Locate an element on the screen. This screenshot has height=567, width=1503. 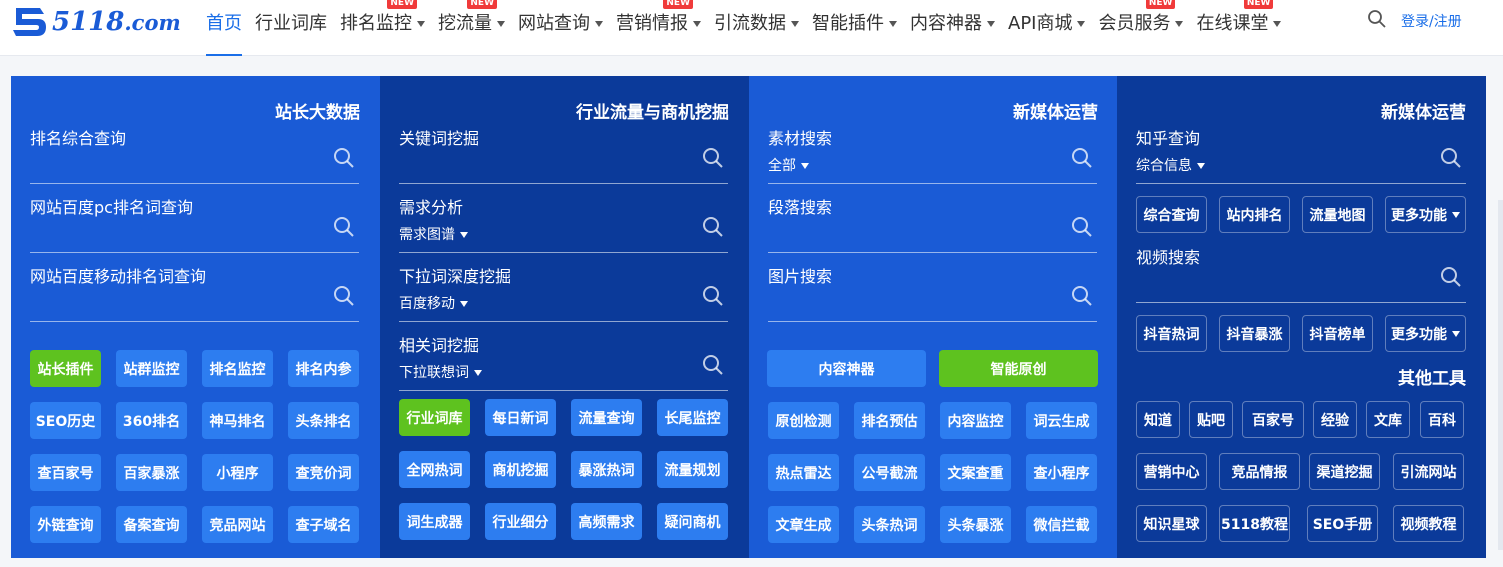
dropdown-word-mining-field: 下拉词深度挖掘 百度移动 is located at coordinates (563, 292).